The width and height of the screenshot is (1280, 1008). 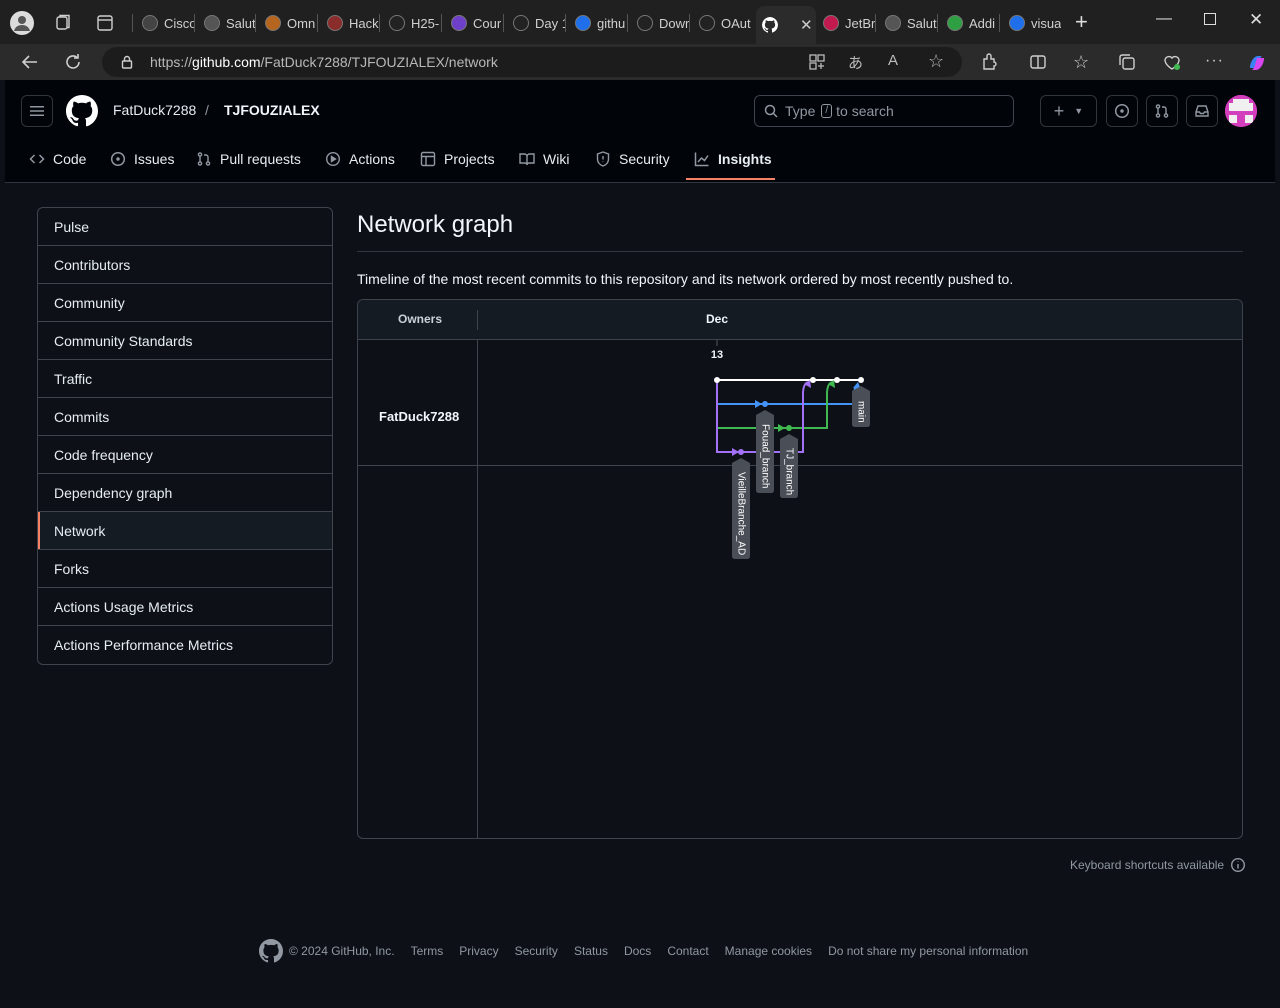 What do you see at coordinates (1215, 62) in the screenshot?
I see `more-menu-icon: ···` at bounding box center [1215, 62].